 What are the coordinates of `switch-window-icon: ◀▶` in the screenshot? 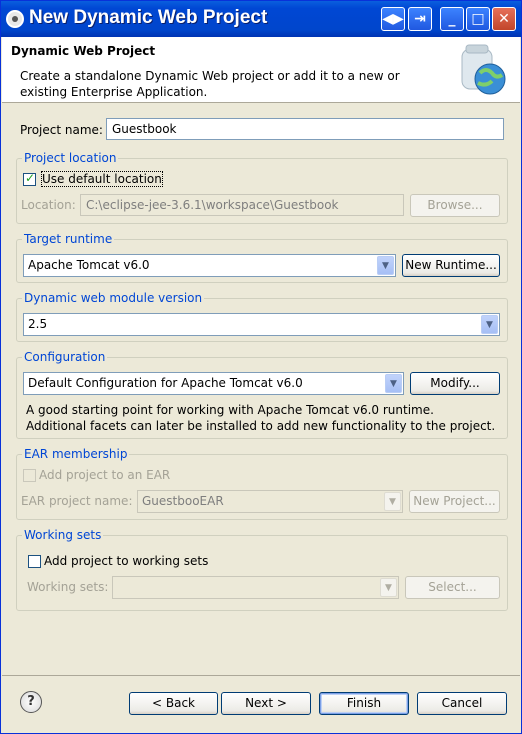 It's located at (393, 19).